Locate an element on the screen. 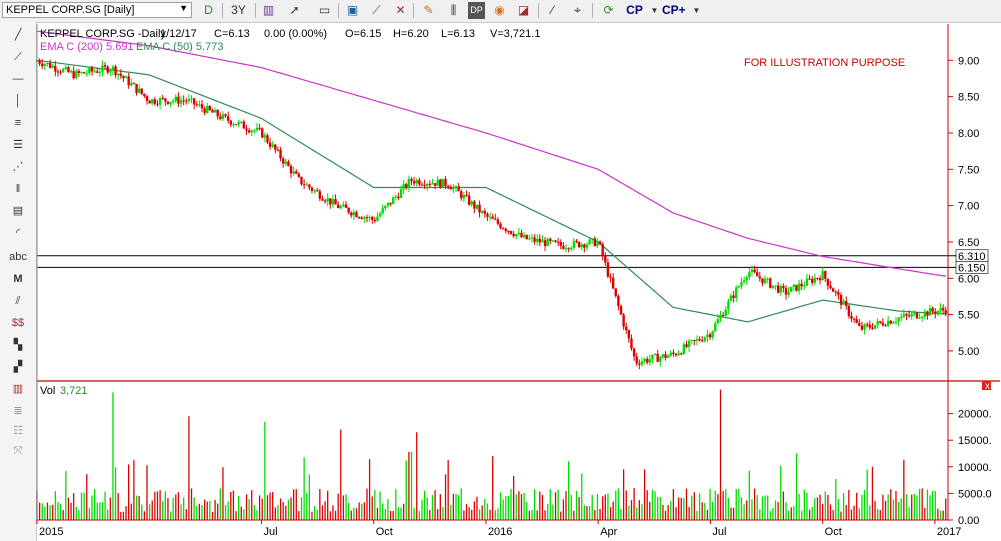 This screenshot has width=1001, height=541. ohlc-high: H=6.20 is located at coordinates (411, 34).